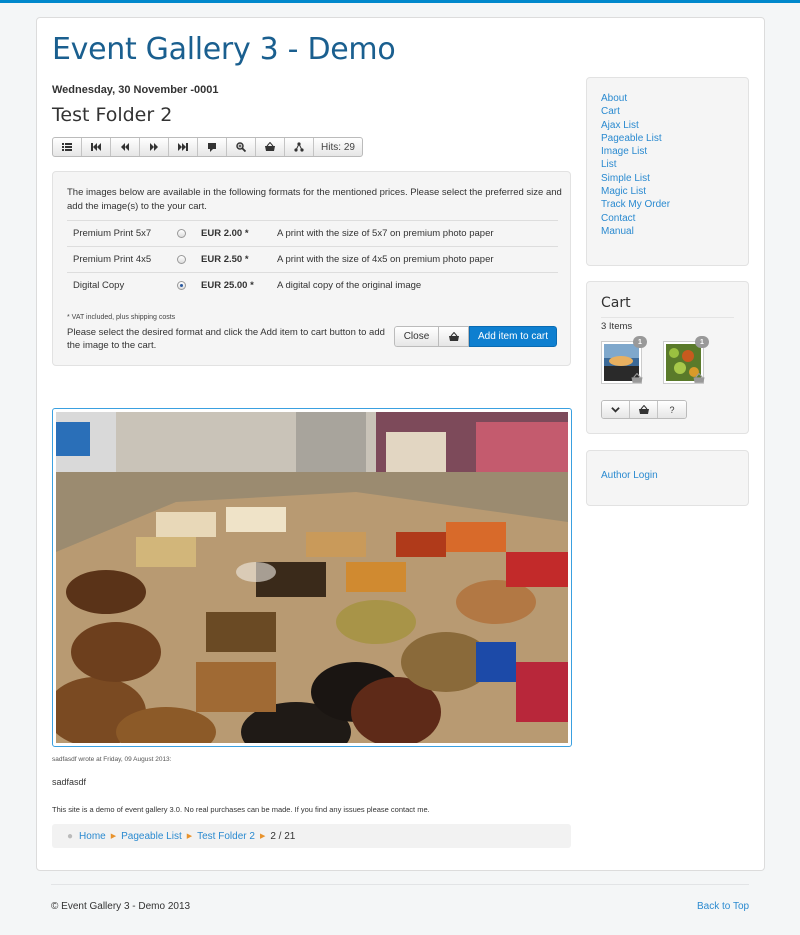  Describe the element at coordinates (227, 285) in the screenshot. I see `format-price: EUR 25.00 *` at that location.